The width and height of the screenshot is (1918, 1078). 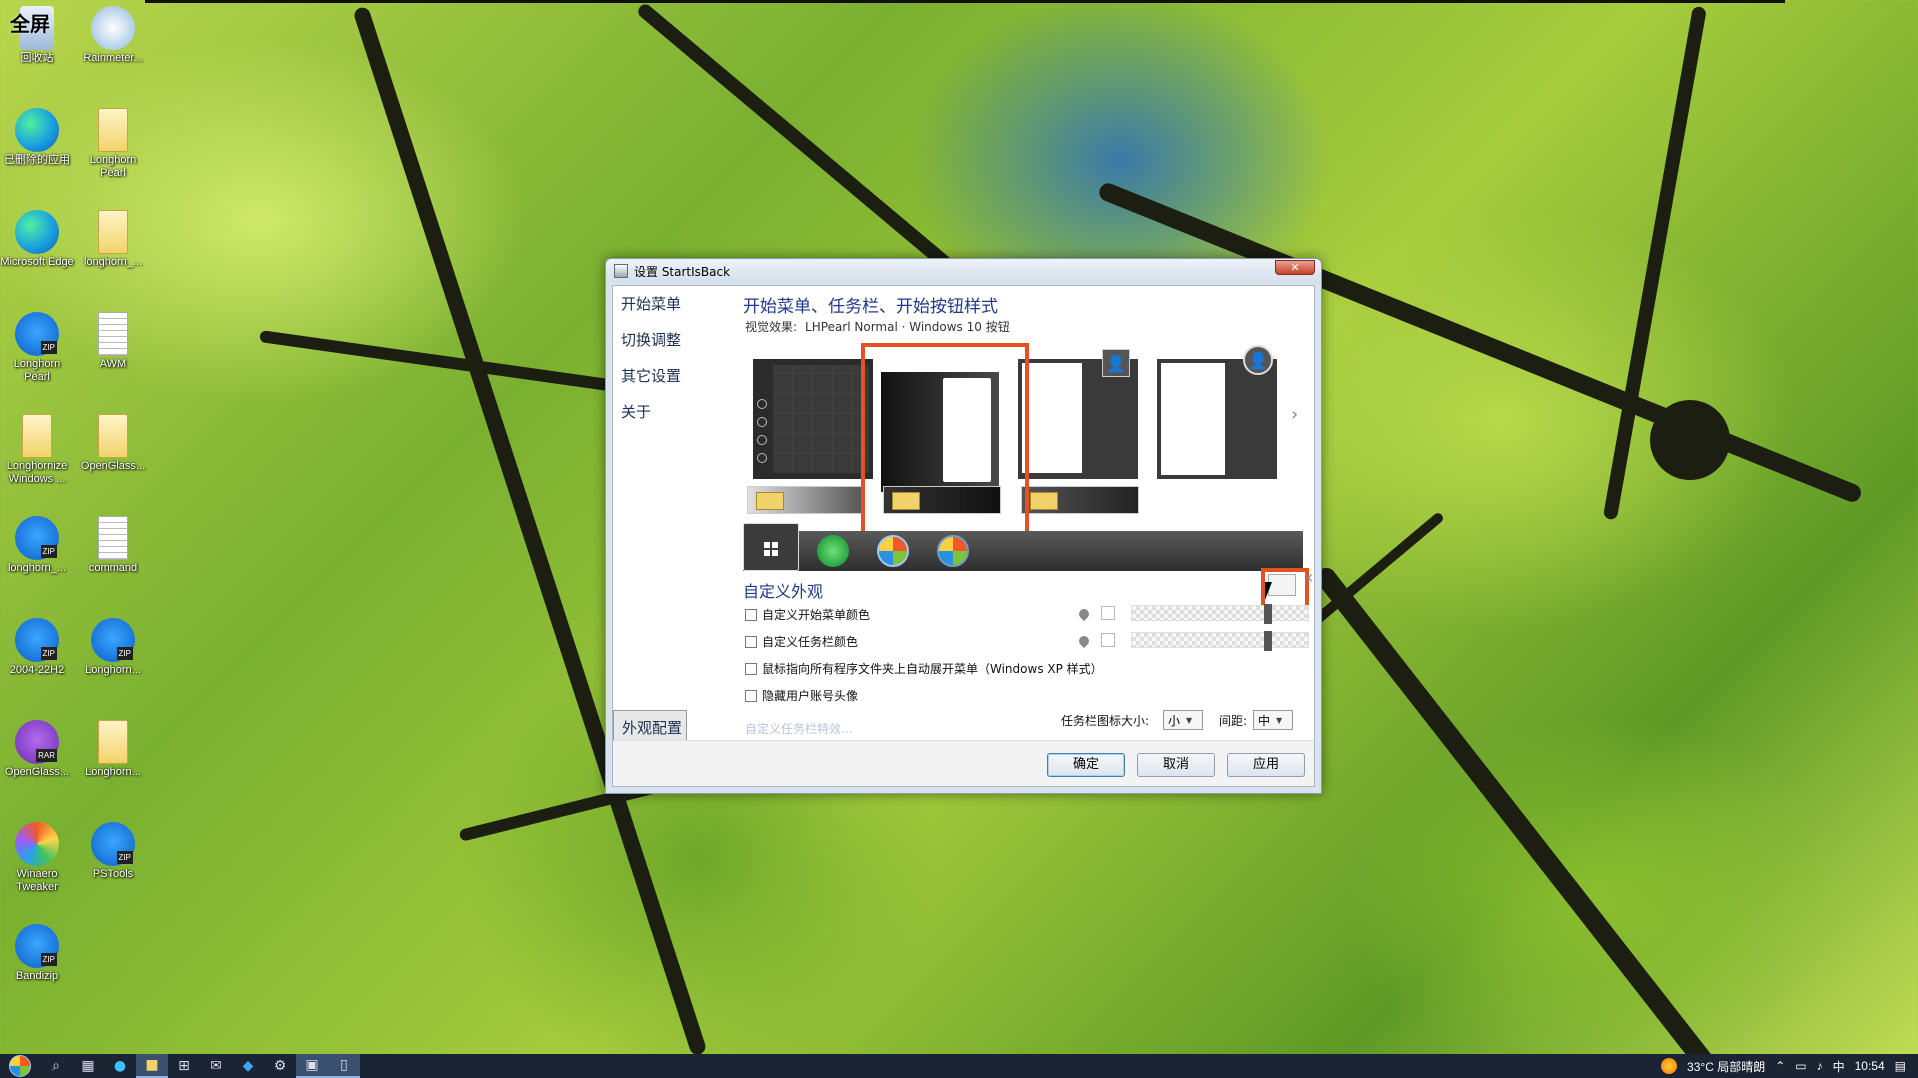 I want to click on start-menu-style-4: 👤, so click(x=1217, y=412).